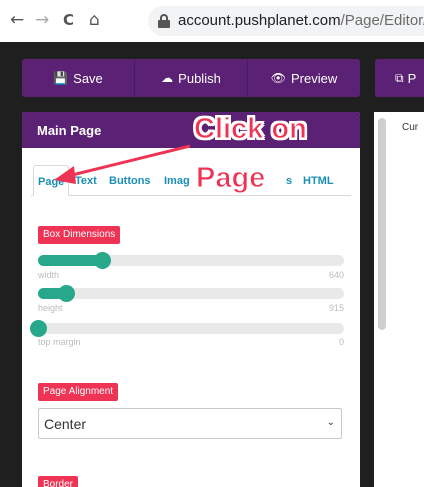 Image resolution: width=424 pixels, height=487 pixels. What do you see at coordinates (59, 342) in the screenshot?
I see `top-margin-label: top margin` at bounding box center [59, 342].